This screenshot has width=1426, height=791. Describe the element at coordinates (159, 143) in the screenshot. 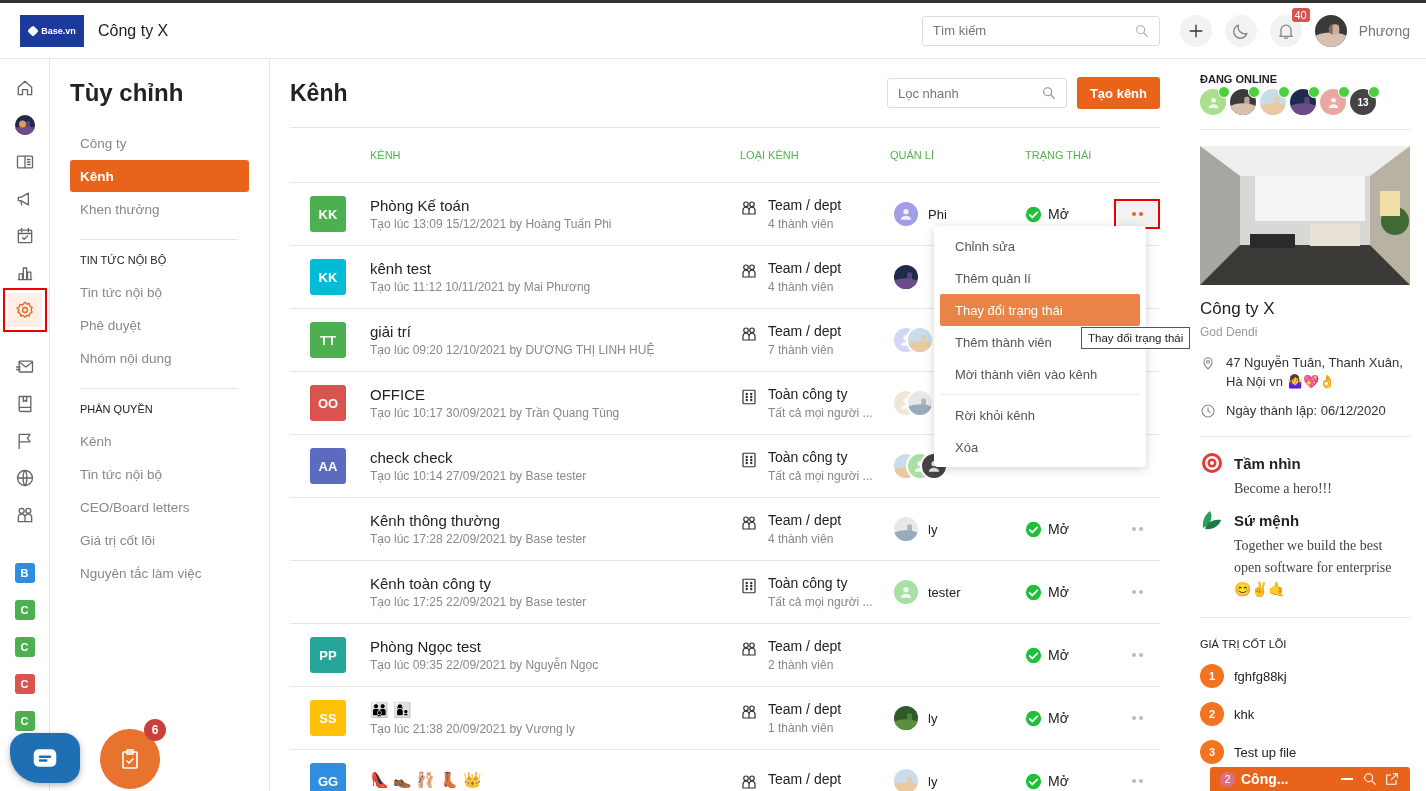

I see `sidebar-item: Công ty` at that location.